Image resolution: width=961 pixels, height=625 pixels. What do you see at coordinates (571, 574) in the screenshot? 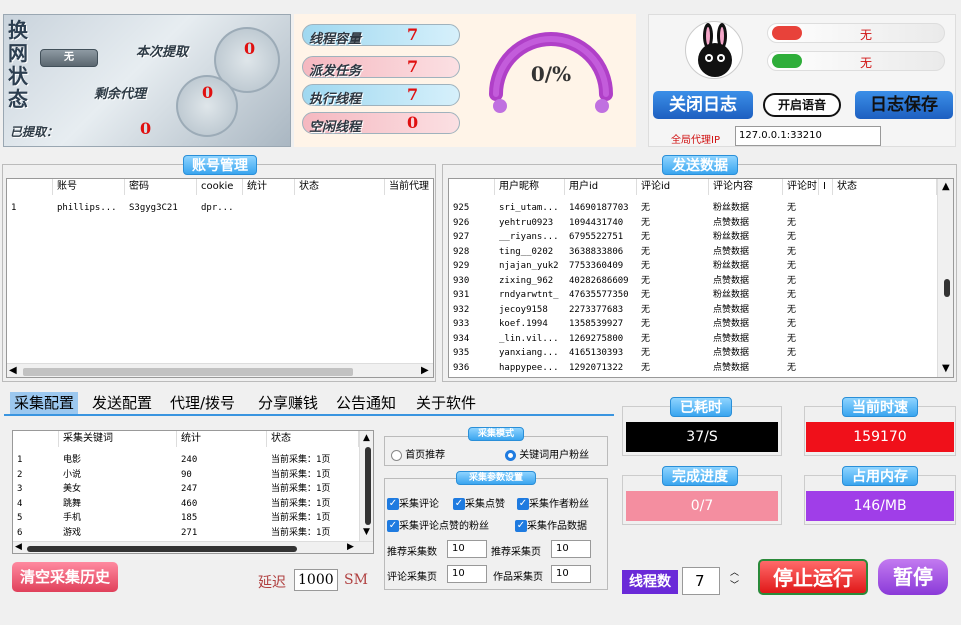
I see `work-page-input: 10` at bounding box center [571, 574].